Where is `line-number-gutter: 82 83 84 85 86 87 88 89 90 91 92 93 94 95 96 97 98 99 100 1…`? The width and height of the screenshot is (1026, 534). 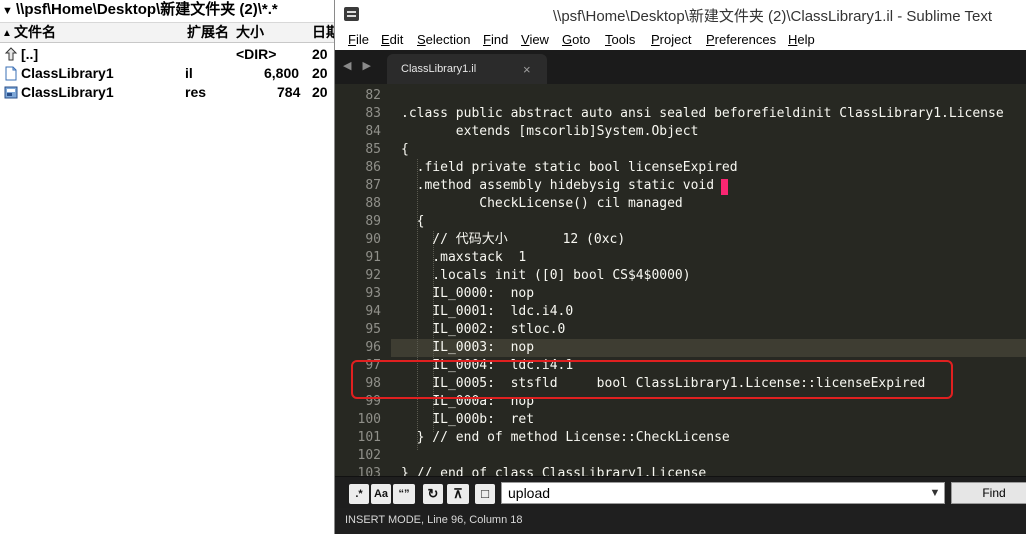
line-number-gutter: 82 83 84 85 86 87 88 89 90 91 92 93 94 95 96 97 98 99 100 1… is located at coordinates (363, 280).